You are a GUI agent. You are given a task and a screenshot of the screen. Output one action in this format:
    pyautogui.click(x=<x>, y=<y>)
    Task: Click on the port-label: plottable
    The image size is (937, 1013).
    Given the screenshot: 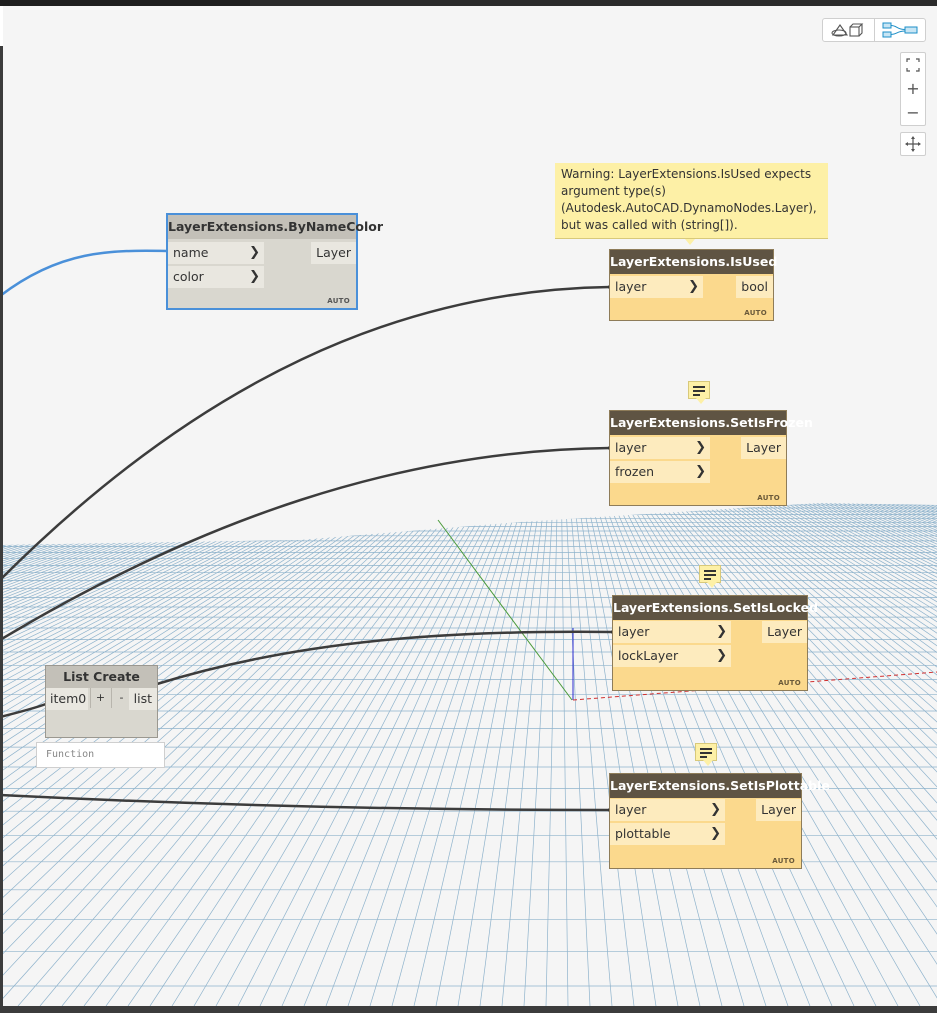 What is the action you would take?
    pyautogui.click(x=643, y=833)
    